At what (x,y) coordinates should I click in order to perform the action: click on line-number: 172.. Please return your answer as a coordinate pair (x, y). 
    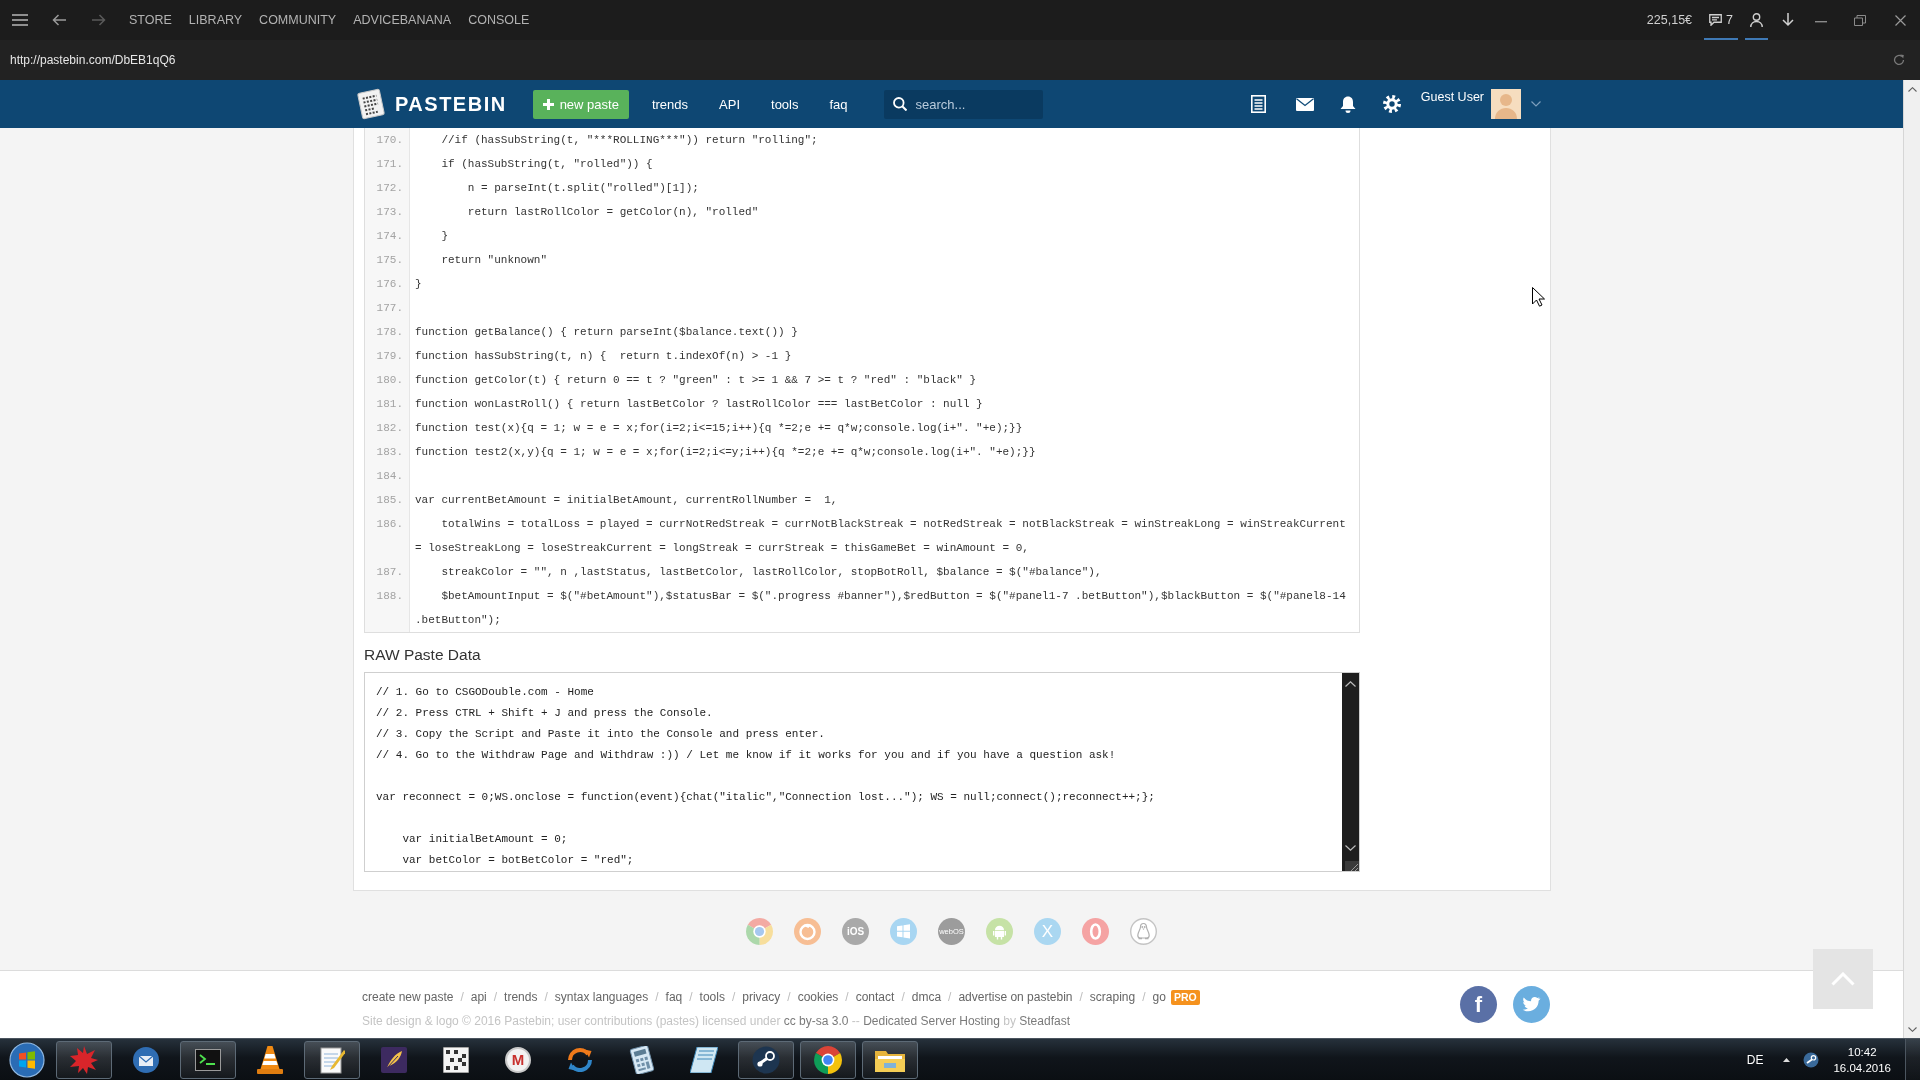
    Looking at the image, I should click on (389, 188).